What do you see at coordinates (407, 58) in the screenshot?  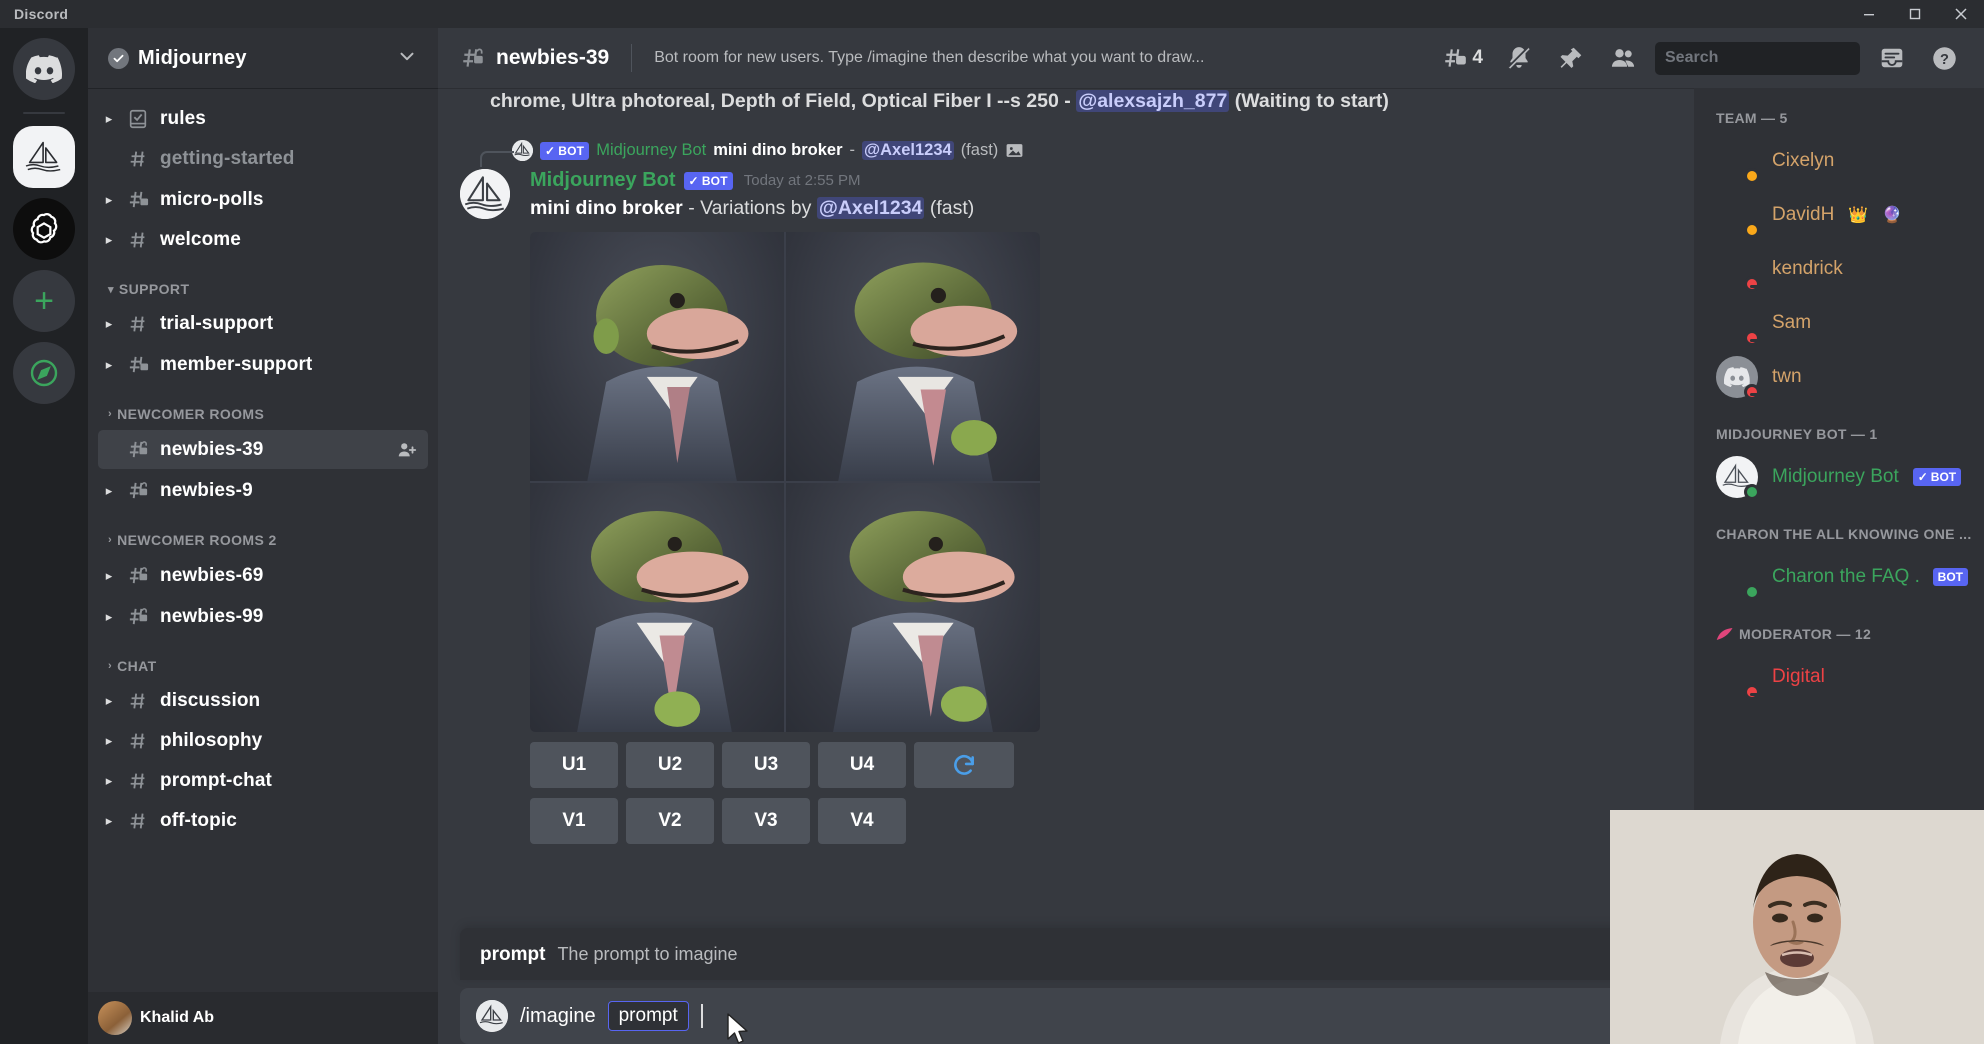 I see `chevron-down-icon` at bounding box center [407, 58].